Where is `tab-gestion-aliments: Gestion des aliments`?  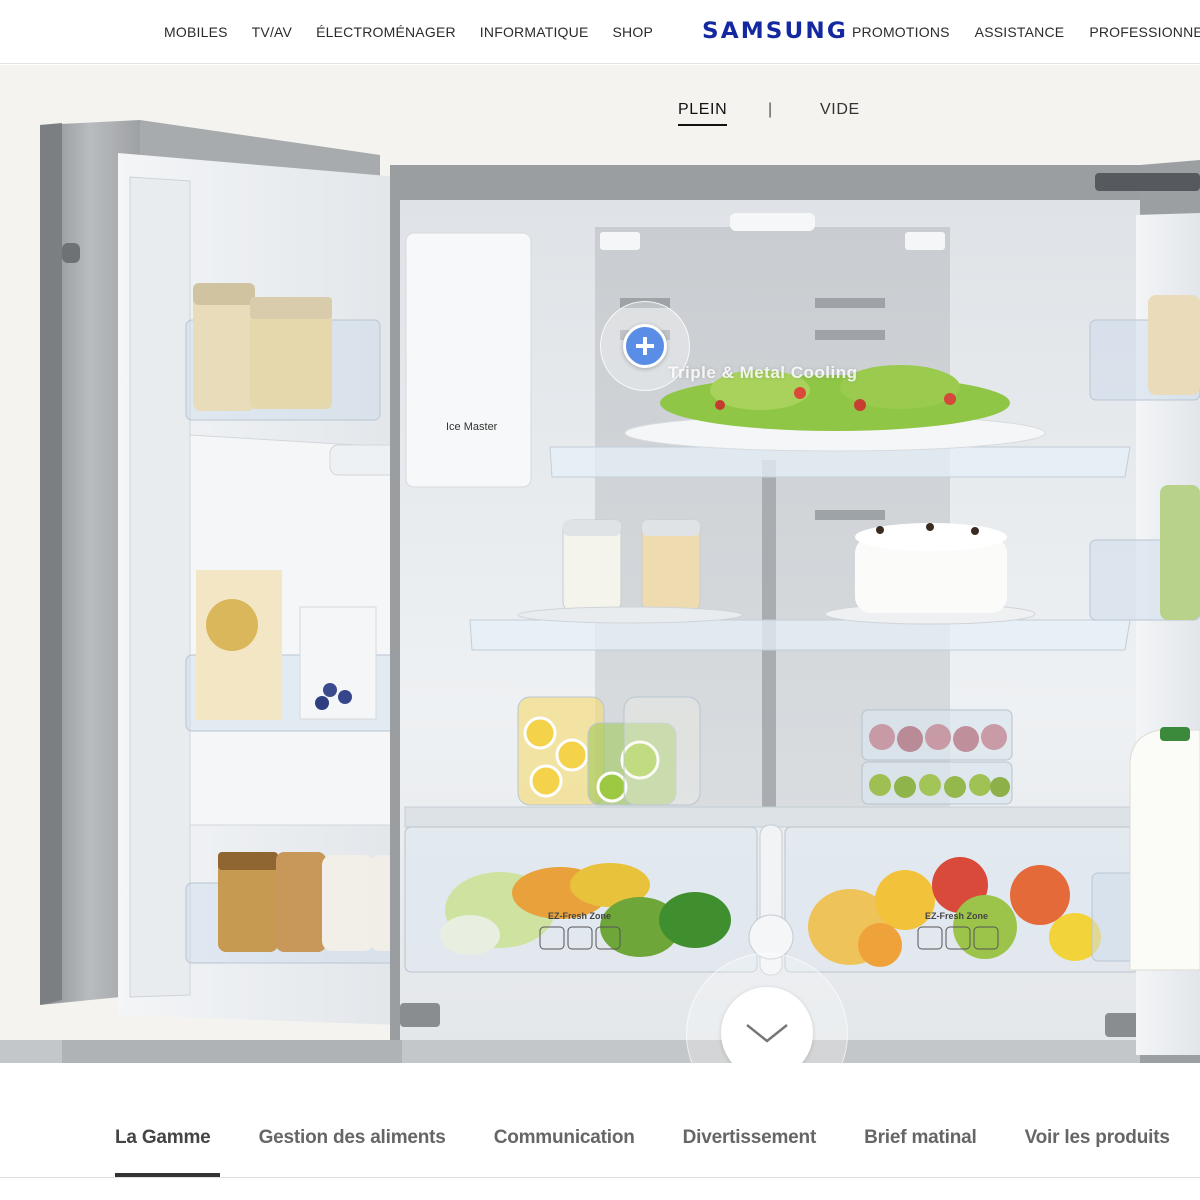
tab-gestion-aliments: Gestion des aliments is located at coordinates (352, 1138).